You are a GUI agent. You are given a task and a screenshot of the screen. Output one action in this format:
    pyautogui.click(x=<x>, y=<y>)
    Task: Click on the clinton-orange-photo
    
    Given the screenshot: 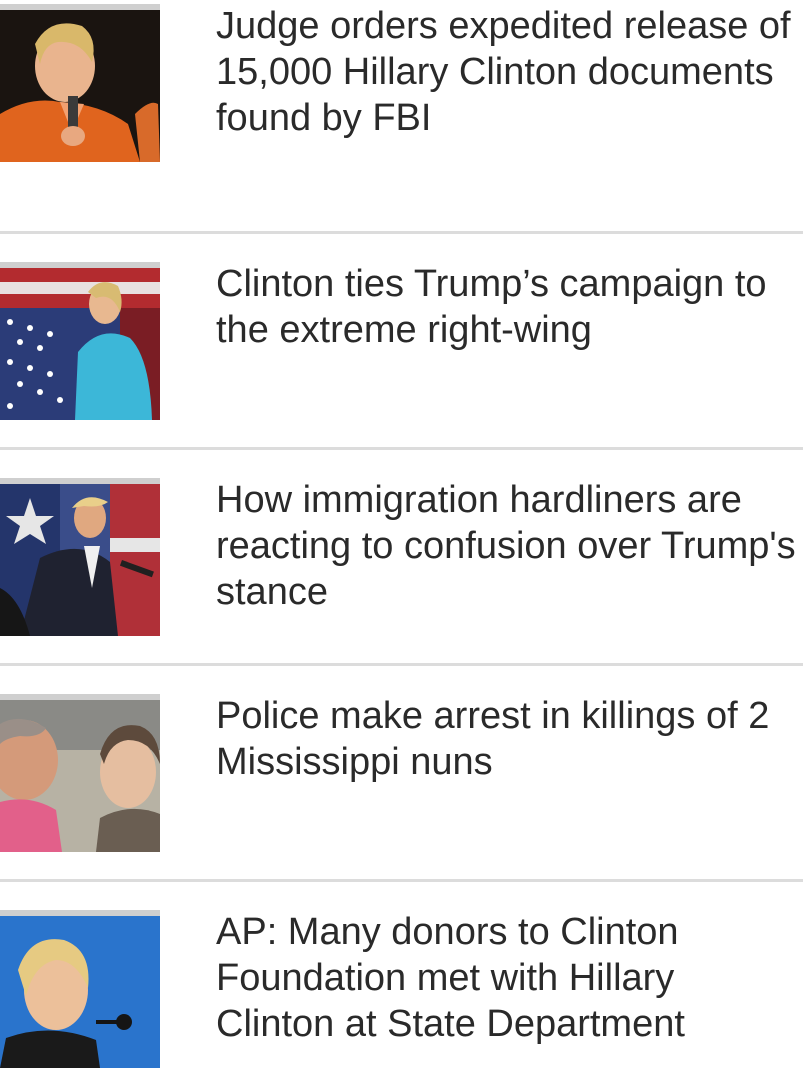 What is the action you would take?
    pyautogui.click(x=80, y=83)
    